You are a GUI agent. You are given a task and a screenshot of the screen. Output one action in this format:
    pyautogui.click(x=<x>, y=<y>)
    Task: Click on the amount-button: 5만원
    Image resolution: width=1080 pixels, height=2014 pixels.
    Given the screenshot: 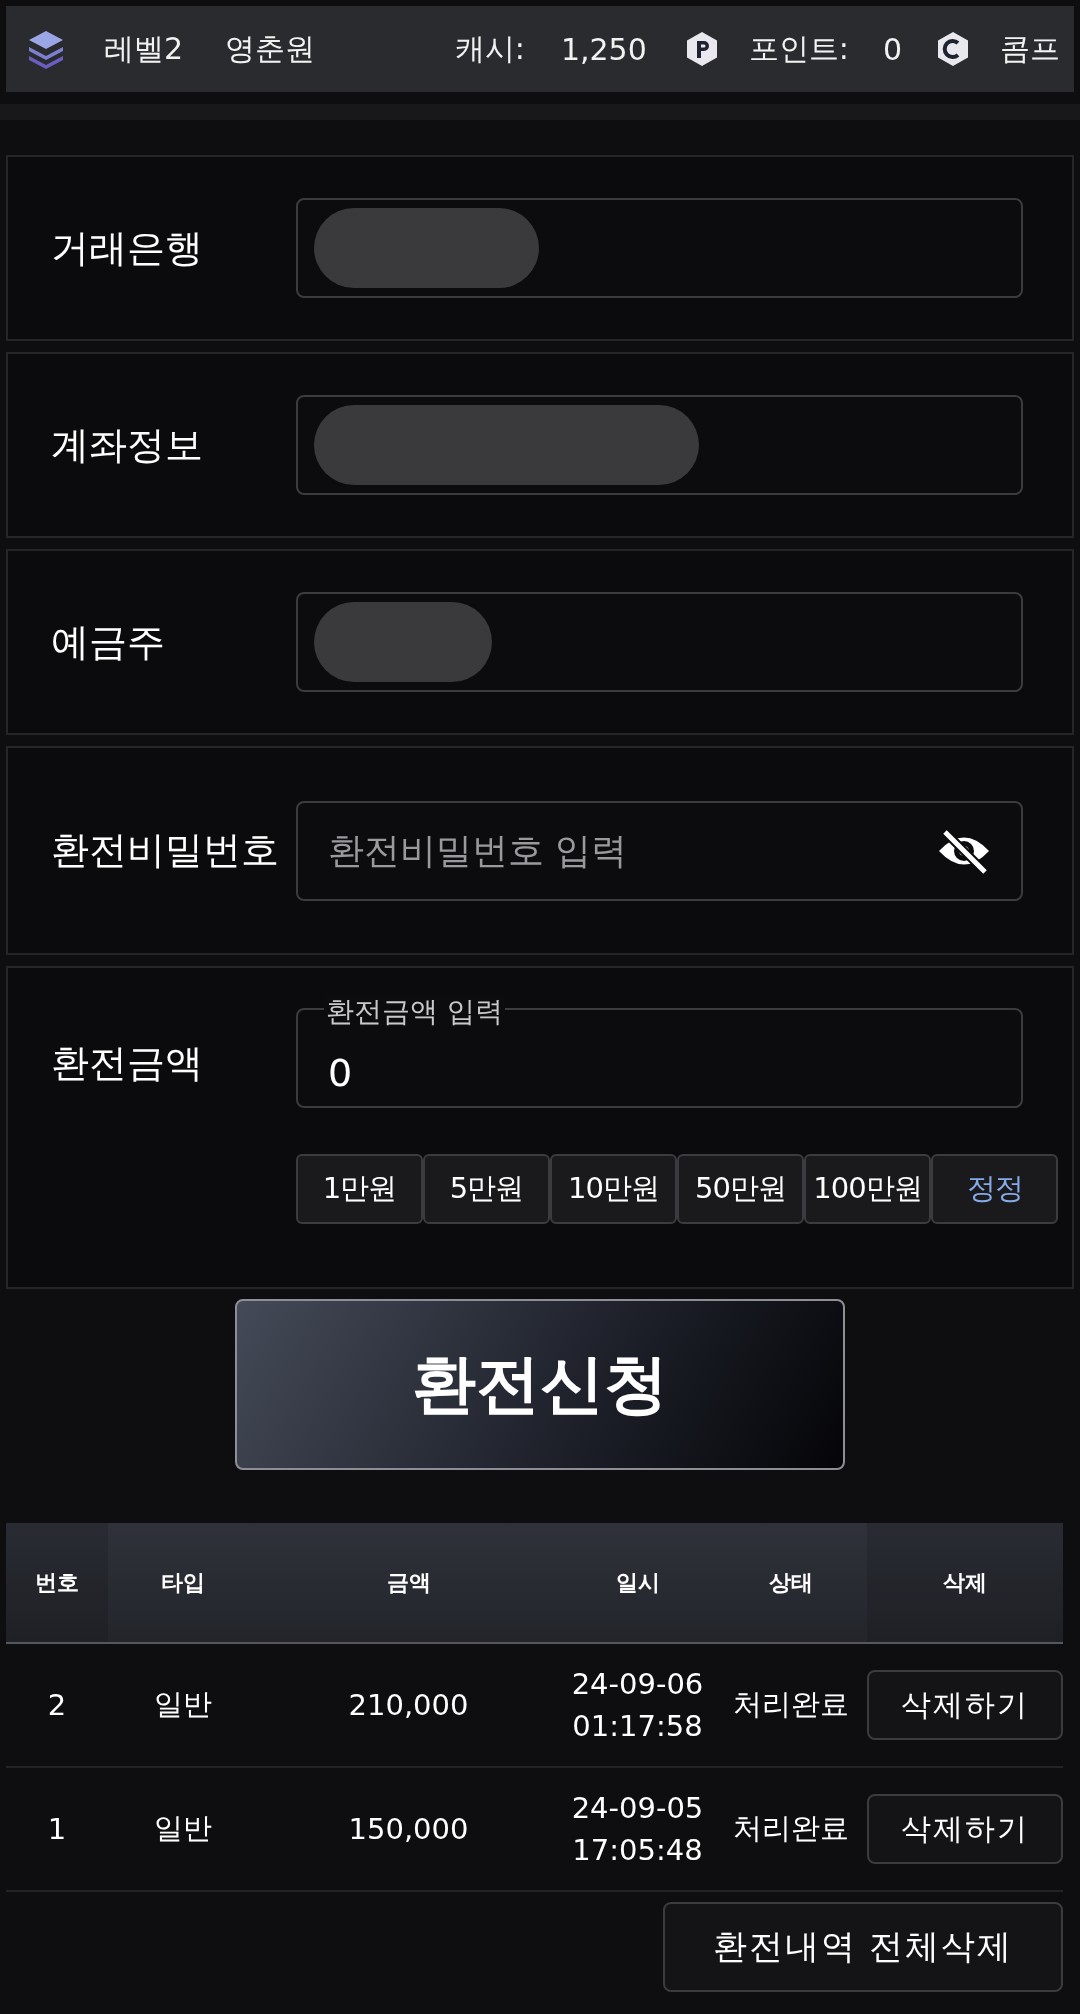 What is the action you would take?
    pyautogui.click(x=486, y=1189)
    